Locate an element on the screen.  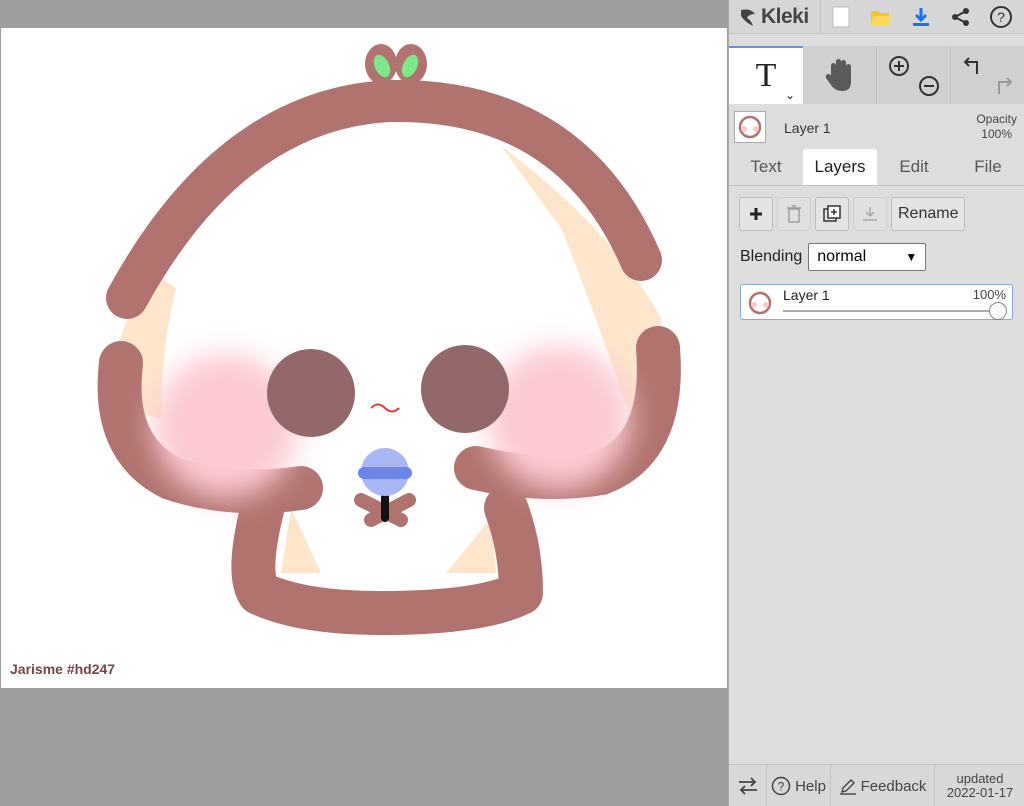
top-bar: Kleki ? is located at coordinates (876, 17).